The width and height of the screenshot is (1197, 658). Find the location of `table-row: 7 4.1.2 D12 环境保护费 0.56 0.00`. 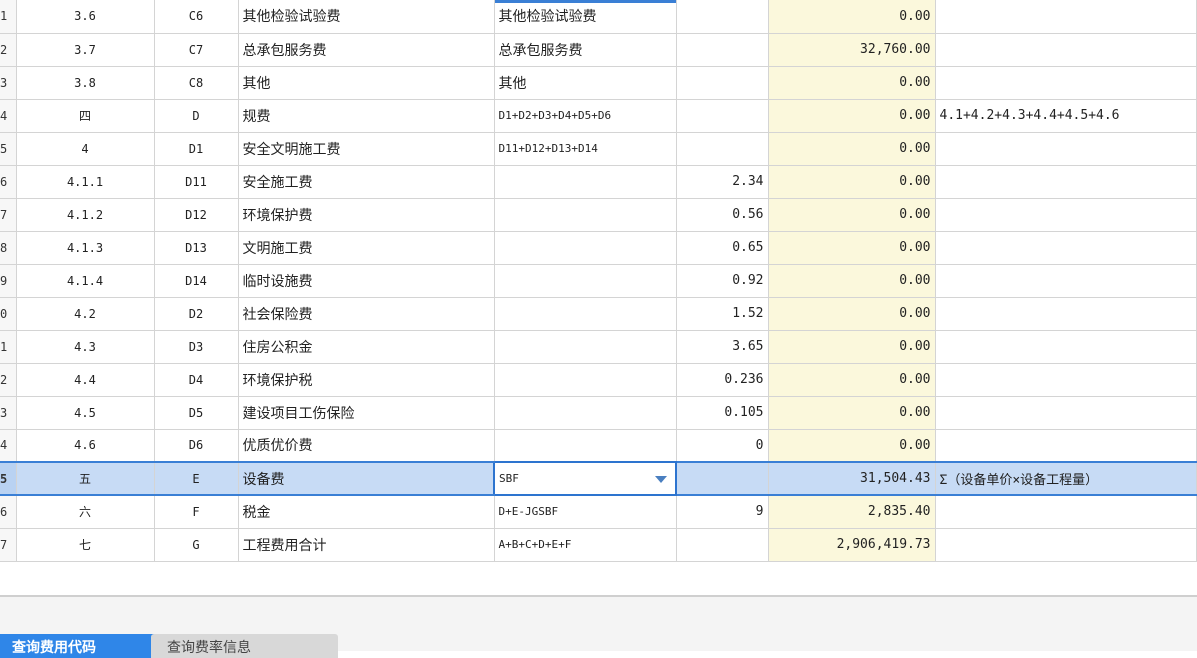

table-row: 7 4.1.2 D12 环境保护费 0.56 0.00 is located at coordinates (598, 215).